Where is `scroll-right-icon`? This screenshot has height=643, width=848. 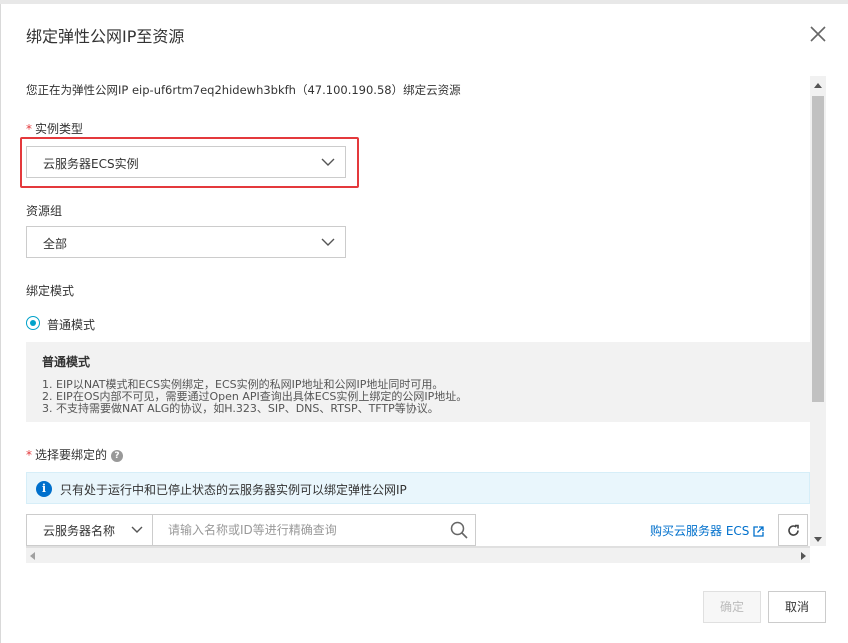
scroll-right-icon is located at coordinates (803, 556).